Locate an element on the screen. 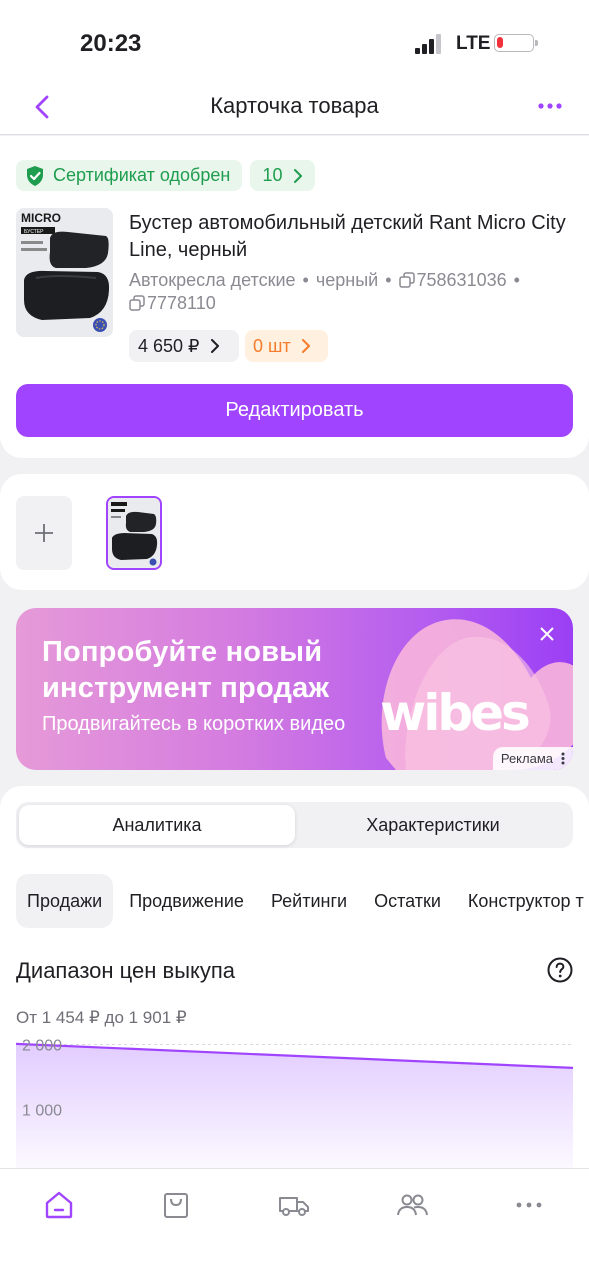 The width and height of the screenshot is (589, 1280). photos-card is located at coordinates (294, 532).